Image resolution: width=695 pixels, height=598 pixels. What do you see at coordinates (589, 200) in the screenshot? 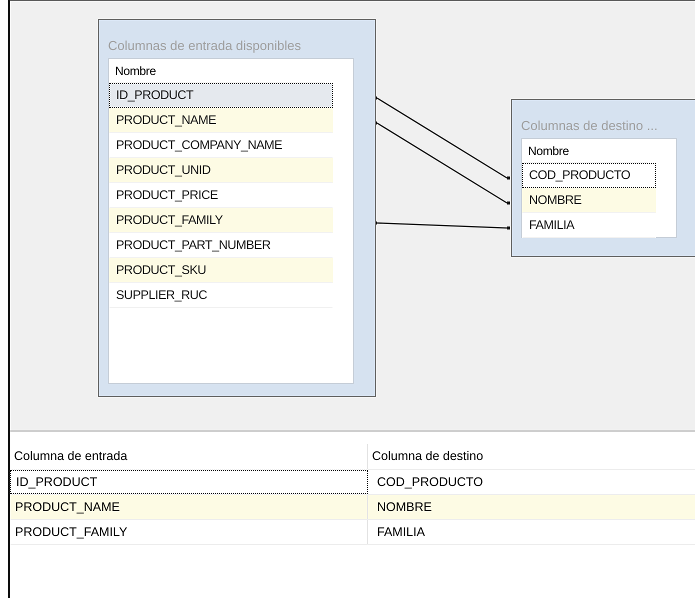
I see `column-item: NOMBRE` at bounding box center [589, 200].